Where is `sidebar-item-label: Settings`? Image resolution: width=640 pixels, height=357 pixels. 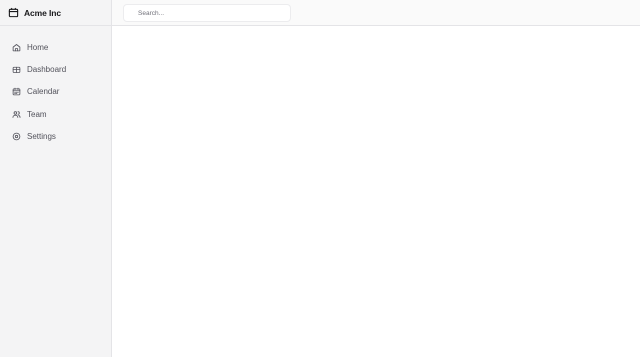
sidebar-item-label: Settings is located at coordinates (41, 137).